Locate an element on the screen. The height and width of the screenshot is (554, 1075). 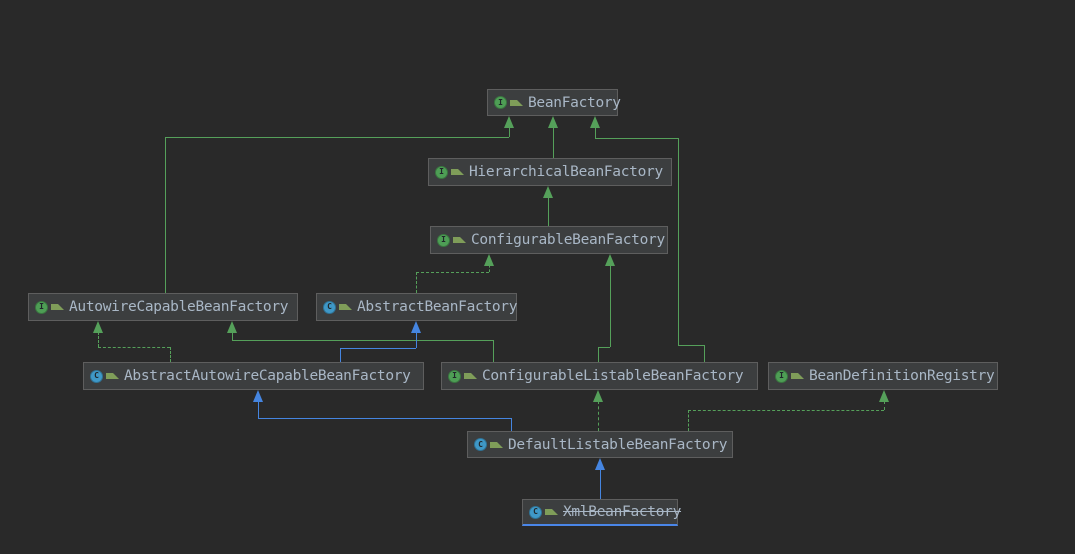
class-node-AbstractAutowireCapableBeanFactory: C AbstractAutowireCapableBeanFactory is located at coordinates (253, 376).